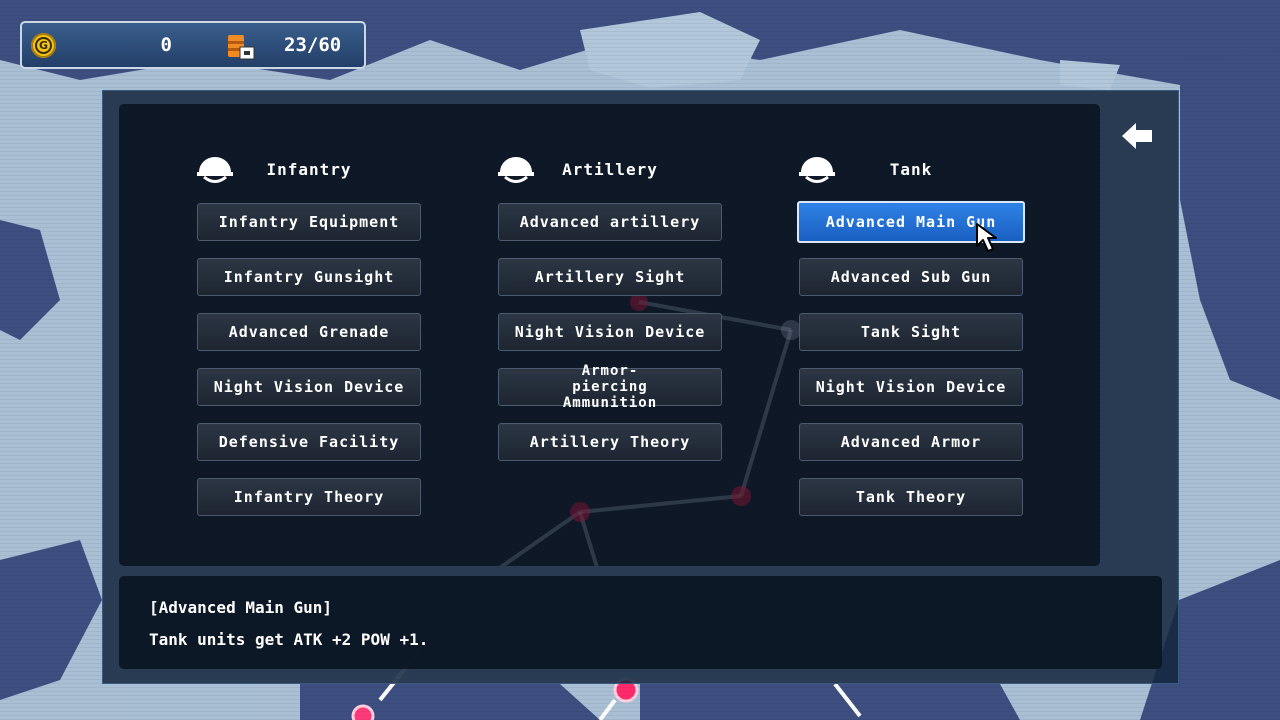 Image resolution: width=1280 pixels, height=720 pixels. What do you see at coordinates (309, 442) in the screenshot?
I see `tech-defensive-facility-button: Defensive Facility` at bounding box center [309, 442].